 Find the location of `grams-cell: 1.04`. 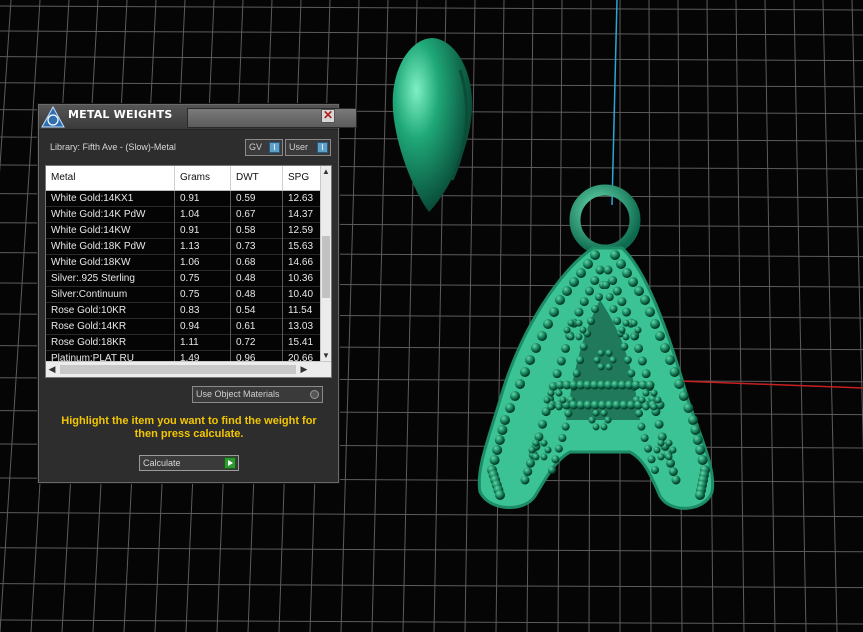

grams-cell: 1.04 is located at coordinates (203, 215).